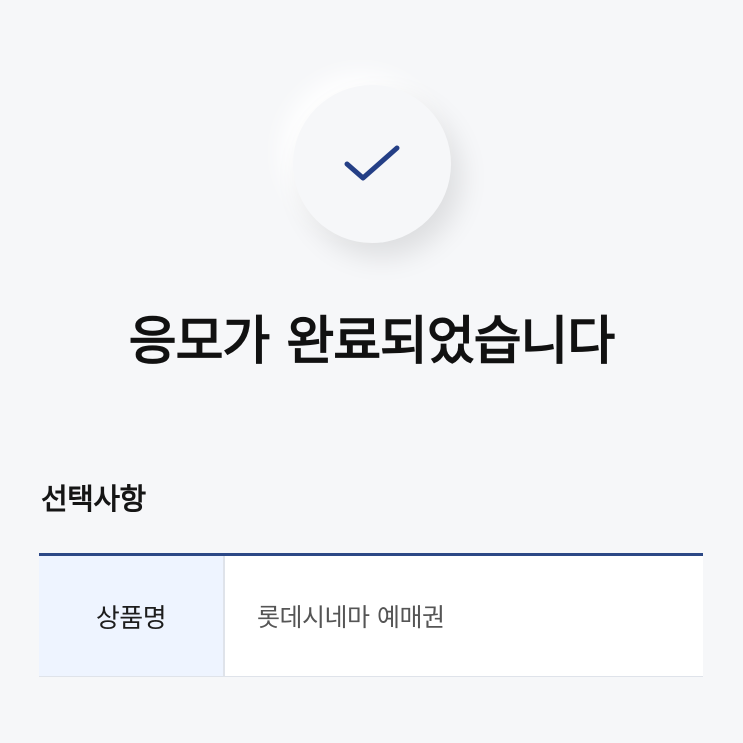 This screenshot has width=743, height=743. Describe the element at coordinates (464, 616) in the screenshot. I see `product-name-value-cell: 롯데시네마 예매권` at that location.